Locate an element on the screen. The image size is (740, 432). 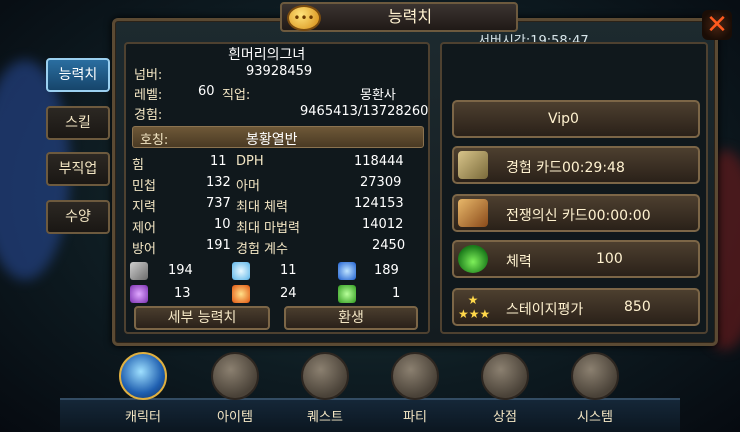
stat-sub-label: 최대 체력 is located at coordinates (262, 207).